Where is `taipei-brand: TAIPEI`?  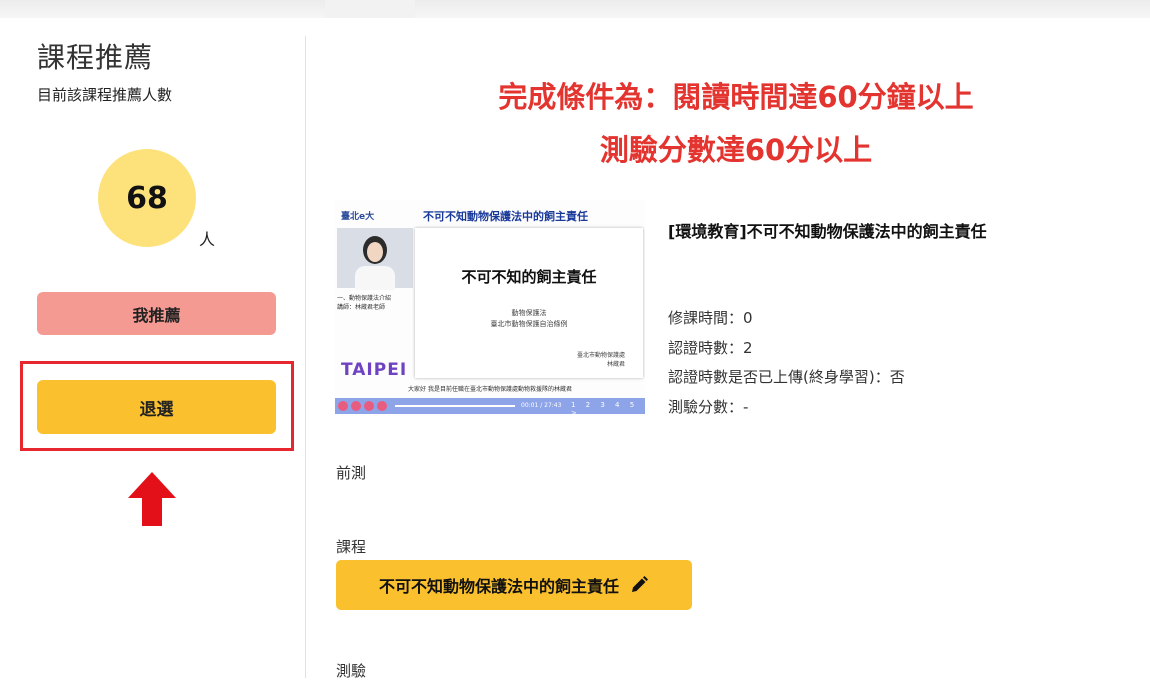
taipei-brand: TAIPEI is located at coordinates (374, 370).